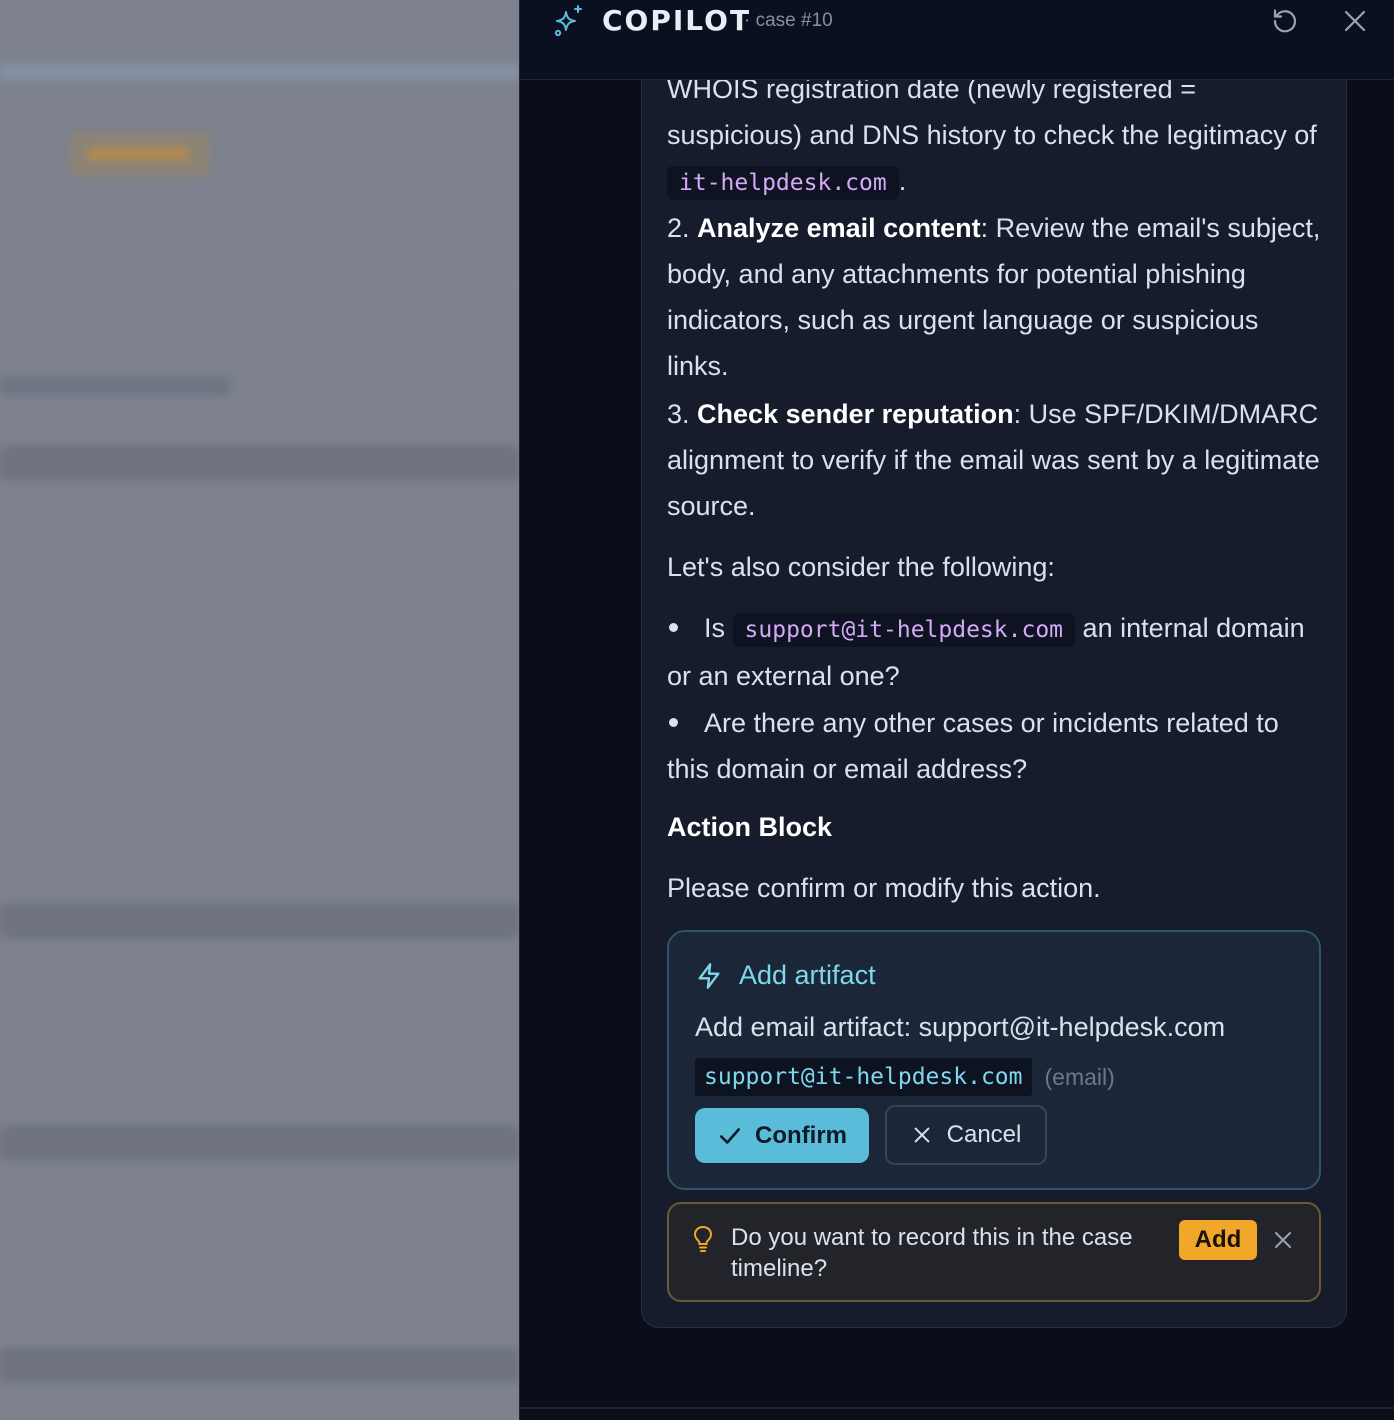  Describe the element at coordinates (855, 414) in the screenshot. I see `step-heading: Check sender reputation` at that location.